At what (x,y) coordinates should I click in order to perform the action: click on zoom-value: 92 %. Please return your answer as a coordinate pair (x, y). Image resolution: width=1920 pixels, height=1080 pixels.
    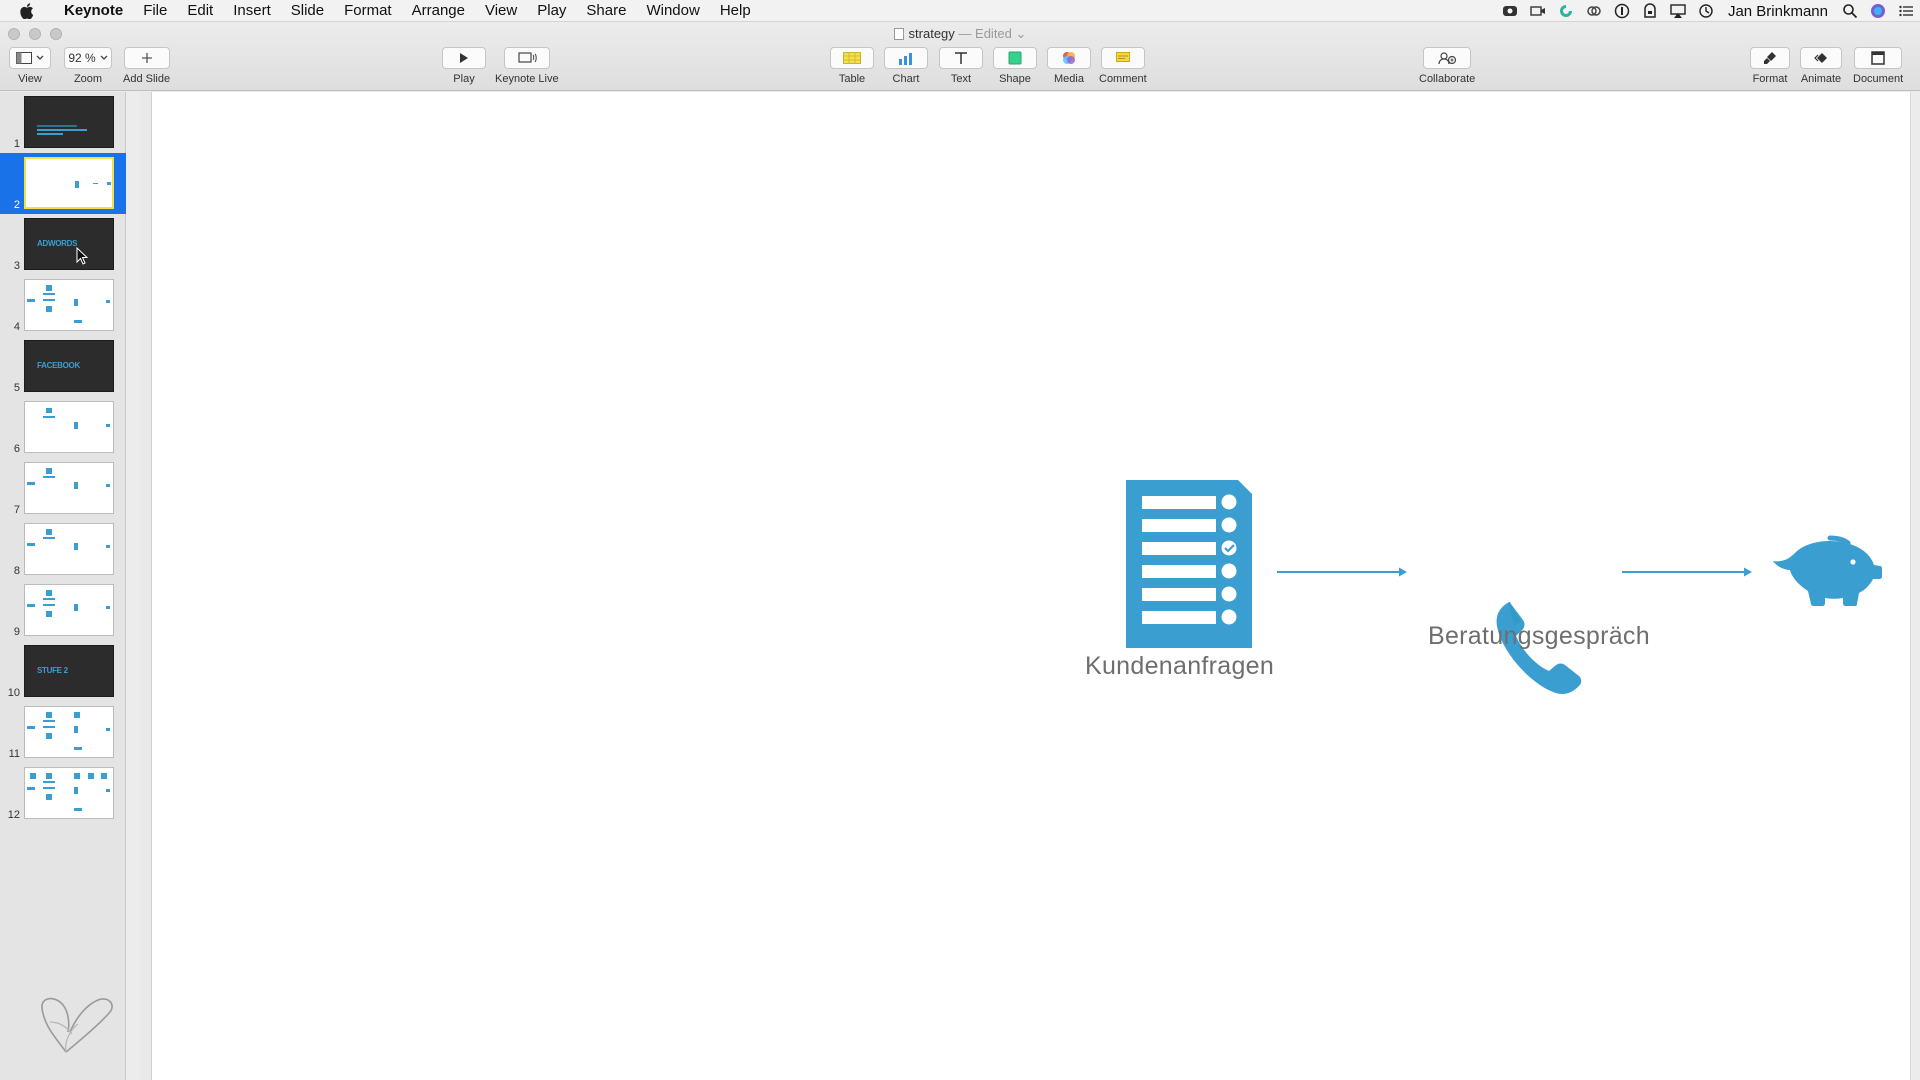
    Looking at the image, I should click on (82, 58).